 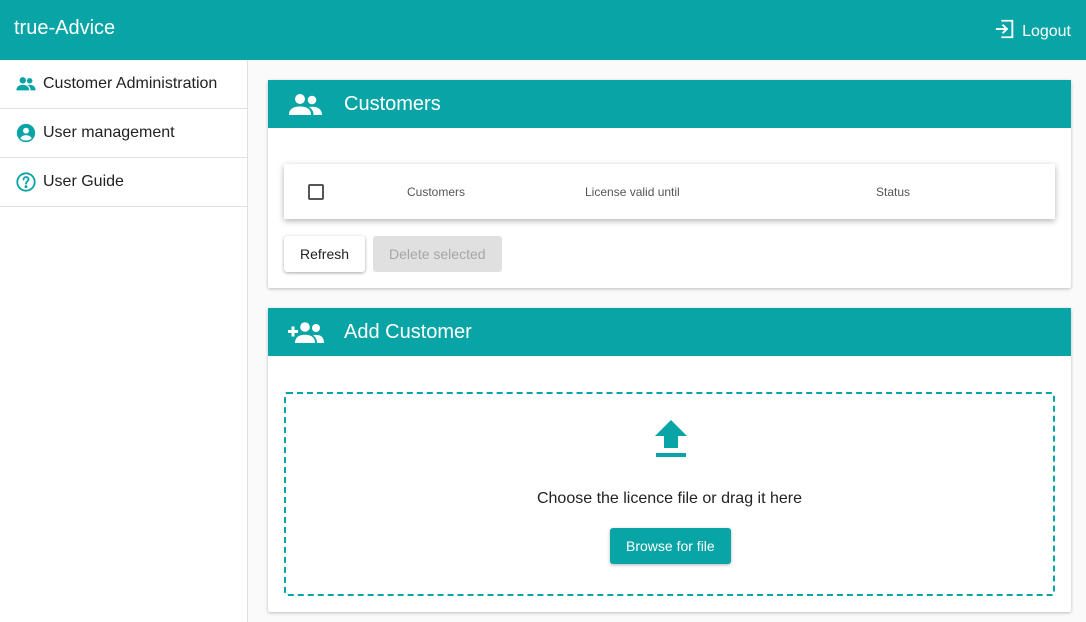 I want to click on sidebar-item-label: User management, so click(x=109, y=132).